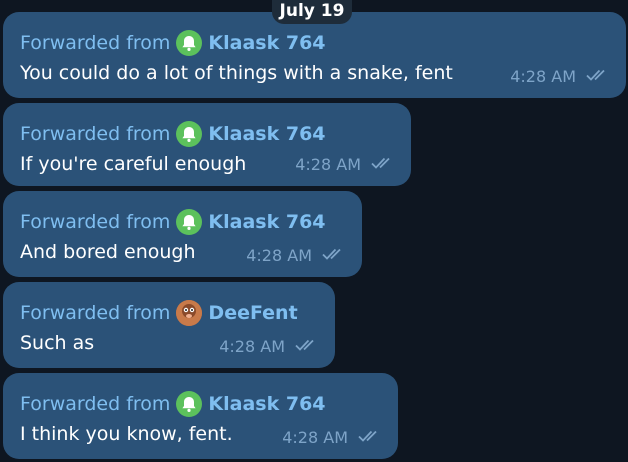 This screenshot has width=628, height=462. What do you see at coordinates (57, 343) in the screenshot?
I see `message-text: Such as` at bounding box center [57, 343].